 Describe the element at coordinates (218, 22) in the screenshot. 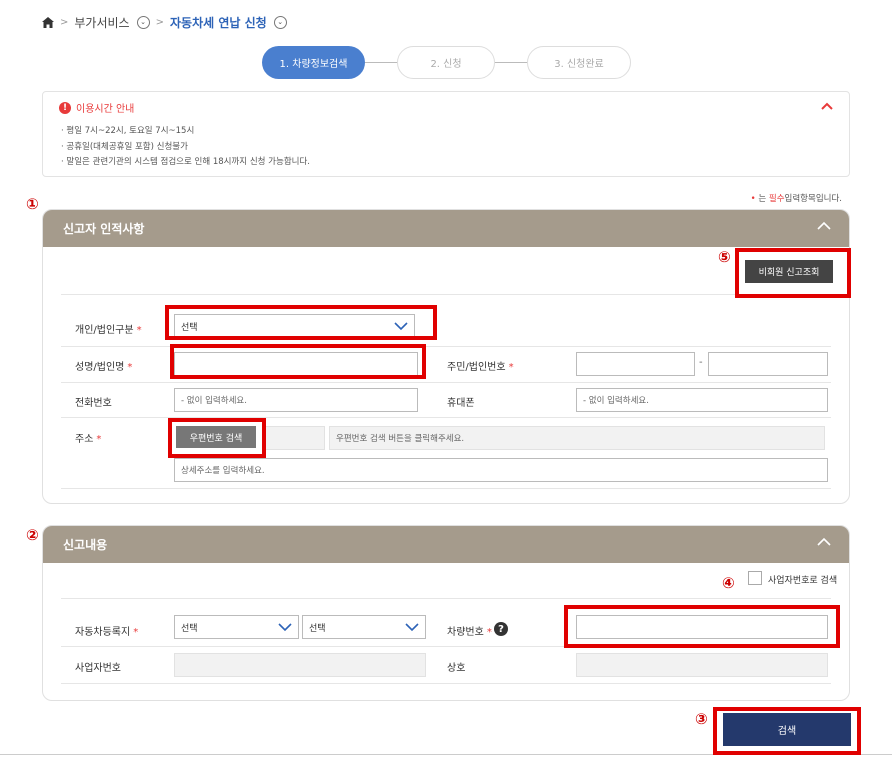

I see `breadcrumb-item-current: 자동차세 연납 신청` at that location.